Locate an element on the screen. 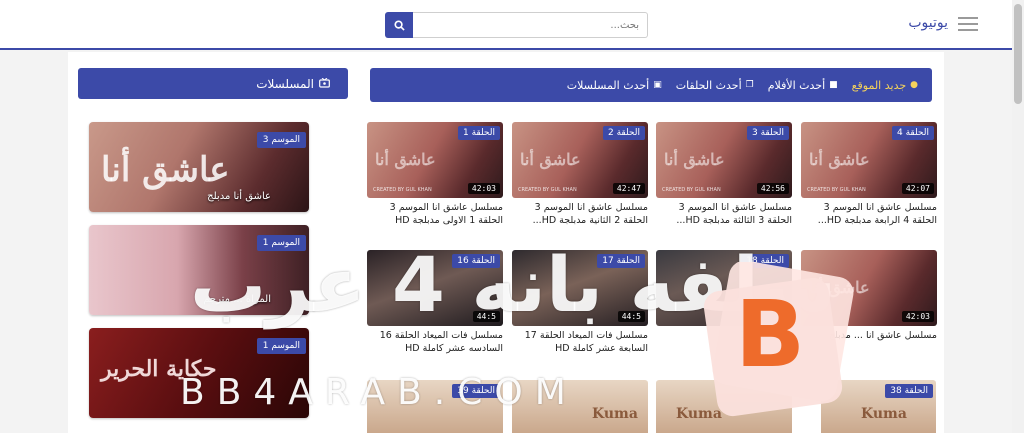 This screenshot has height=433, width=1024. duration-badge: 42:47 is located at coordinates (628, 188).